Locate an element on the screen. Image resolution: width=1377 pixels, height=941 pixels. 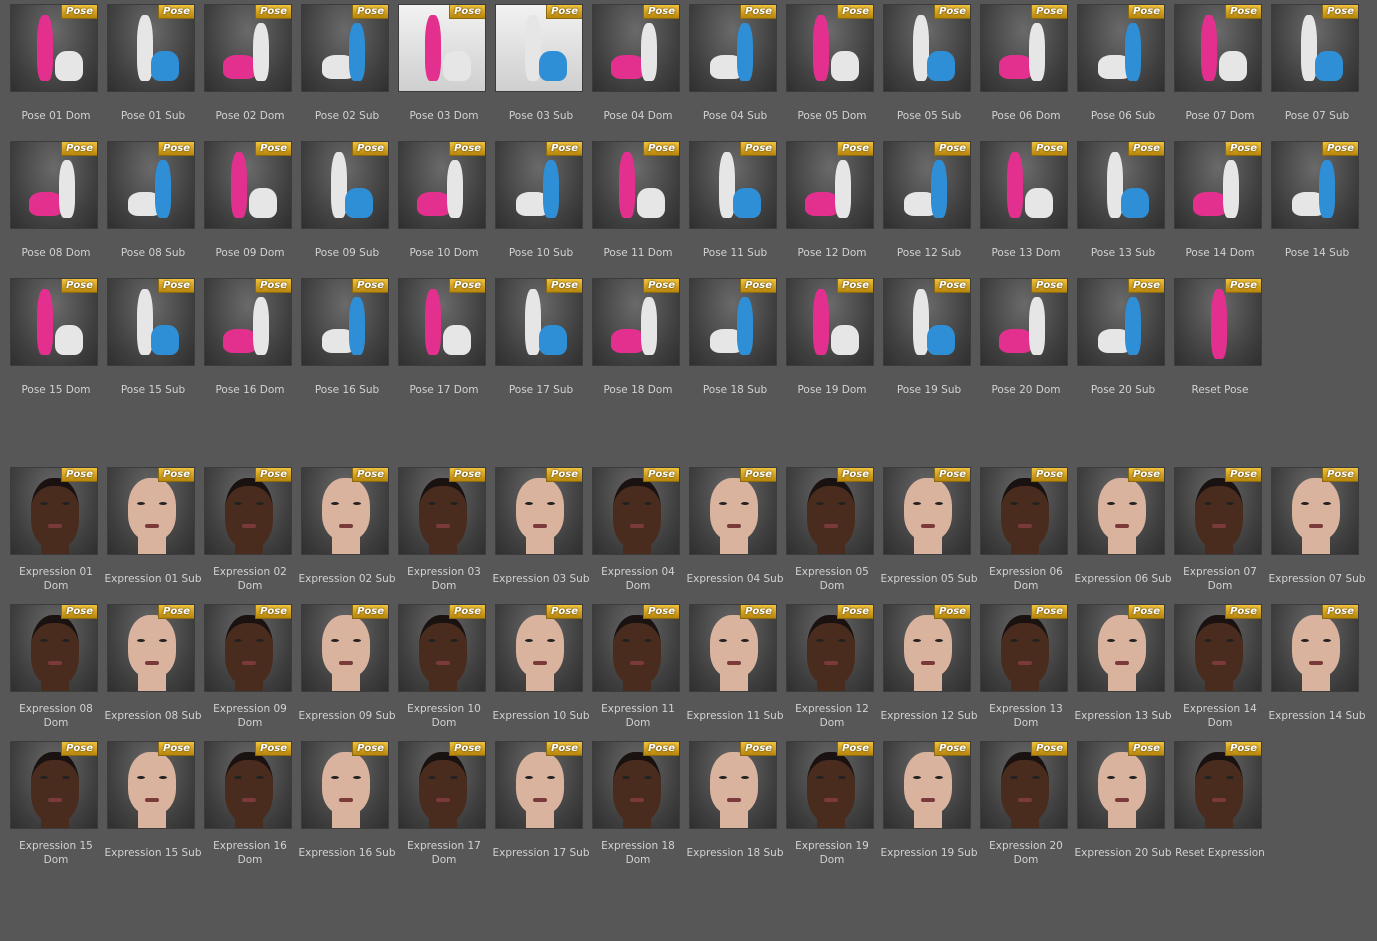
pose-tile-pose-02-sub: Pose Pose 02 Sub is located at coordinates (341, 69).